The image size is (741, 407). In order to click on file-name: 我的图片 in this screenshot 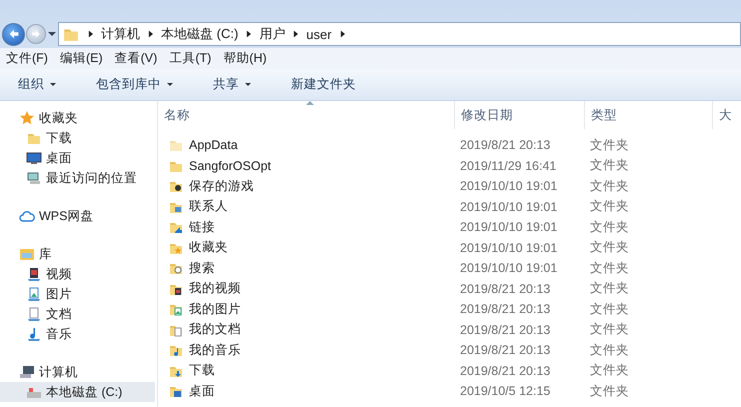, I will do `click(306, 309)`.